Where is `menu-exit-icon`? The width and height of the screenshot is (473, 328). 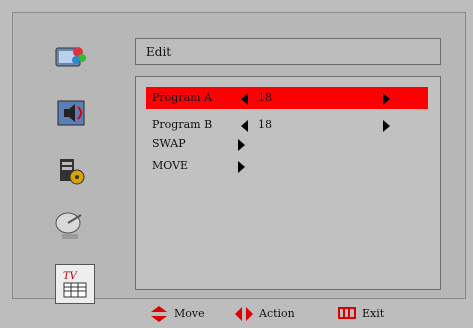 menu-exit-icon is located at coordinates (347, 313).